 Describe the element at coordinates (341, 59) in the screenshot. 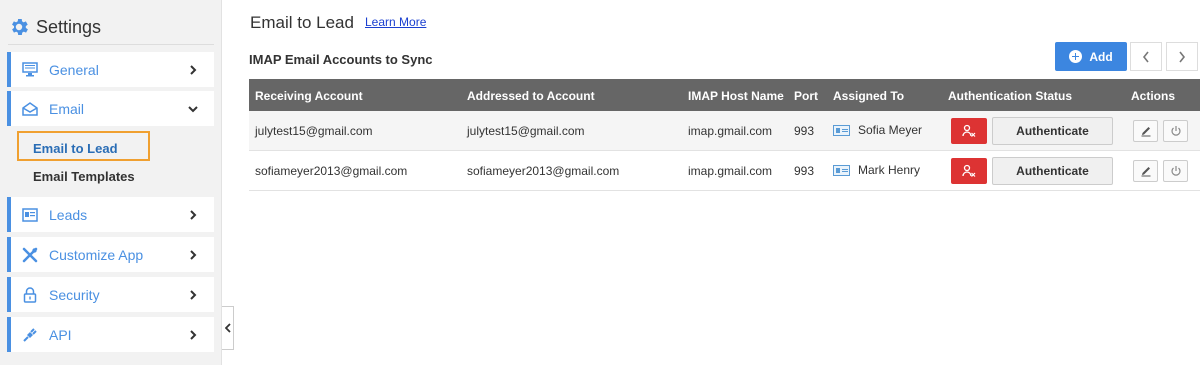

I see `section-title: IMAP Email Accounts to Sync` at that location.